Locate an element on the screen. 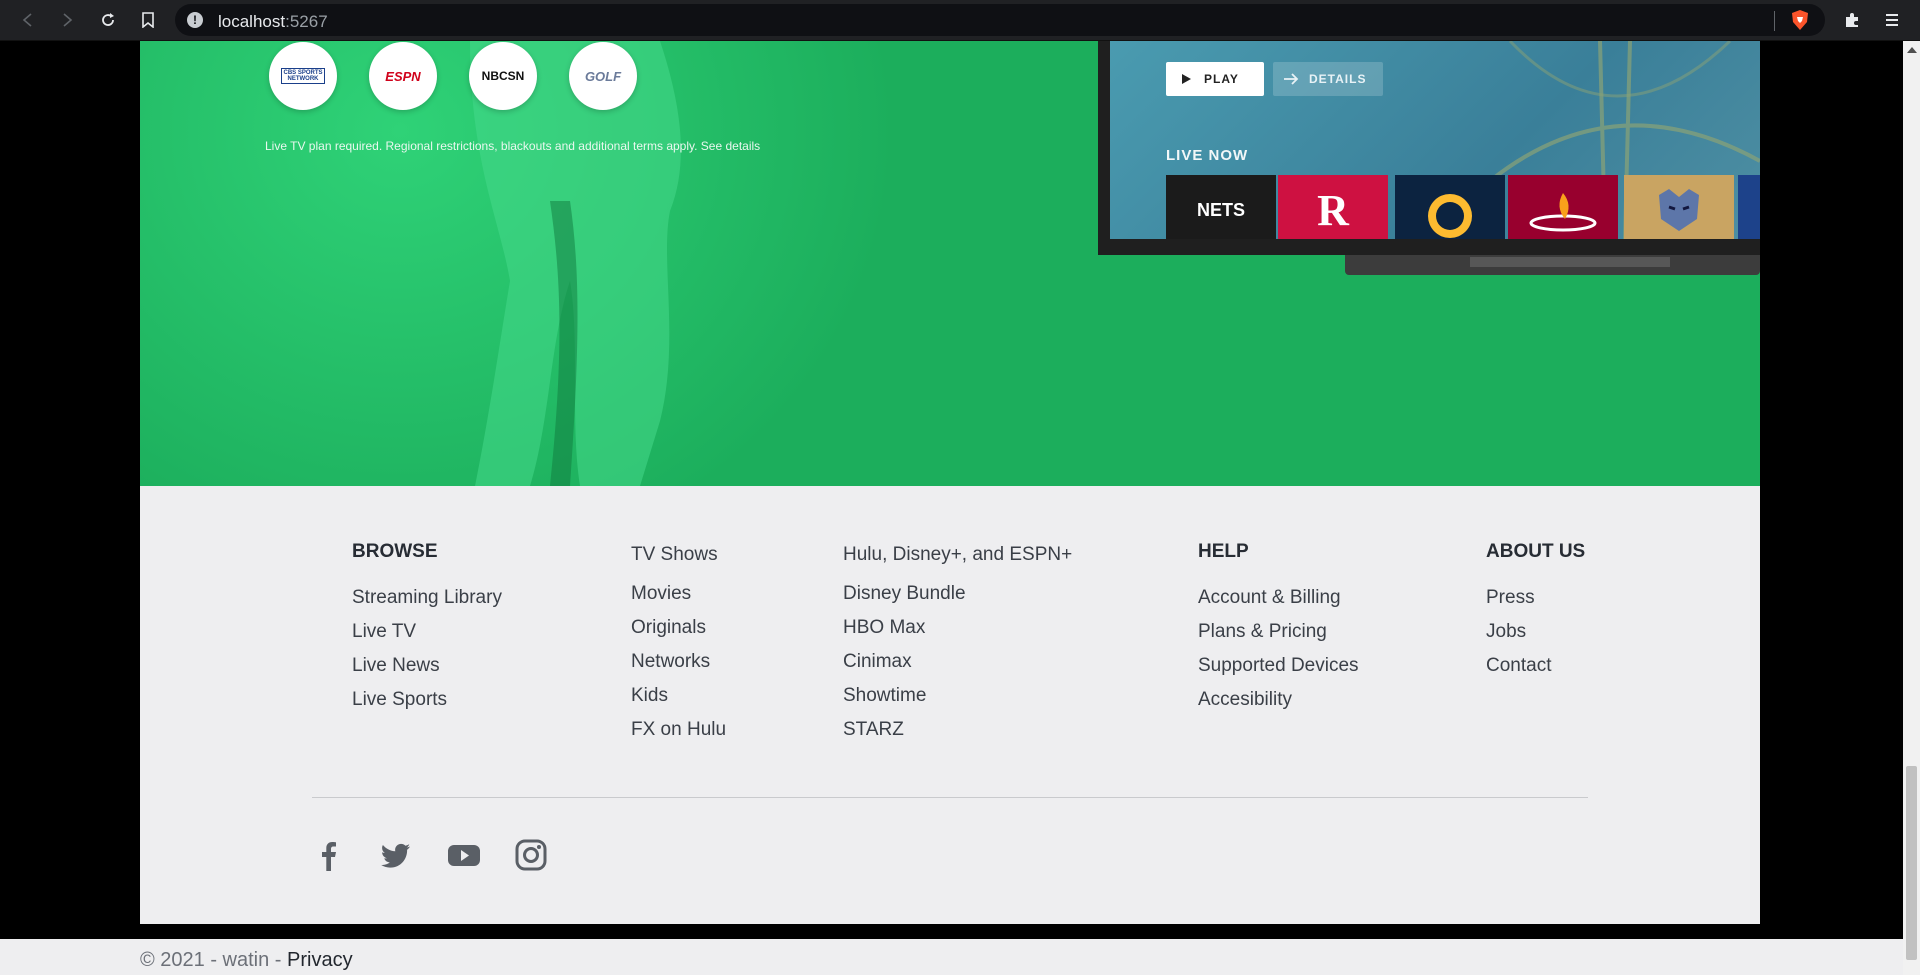  footer-link: HBO Max is located at coordinates (957, 628).